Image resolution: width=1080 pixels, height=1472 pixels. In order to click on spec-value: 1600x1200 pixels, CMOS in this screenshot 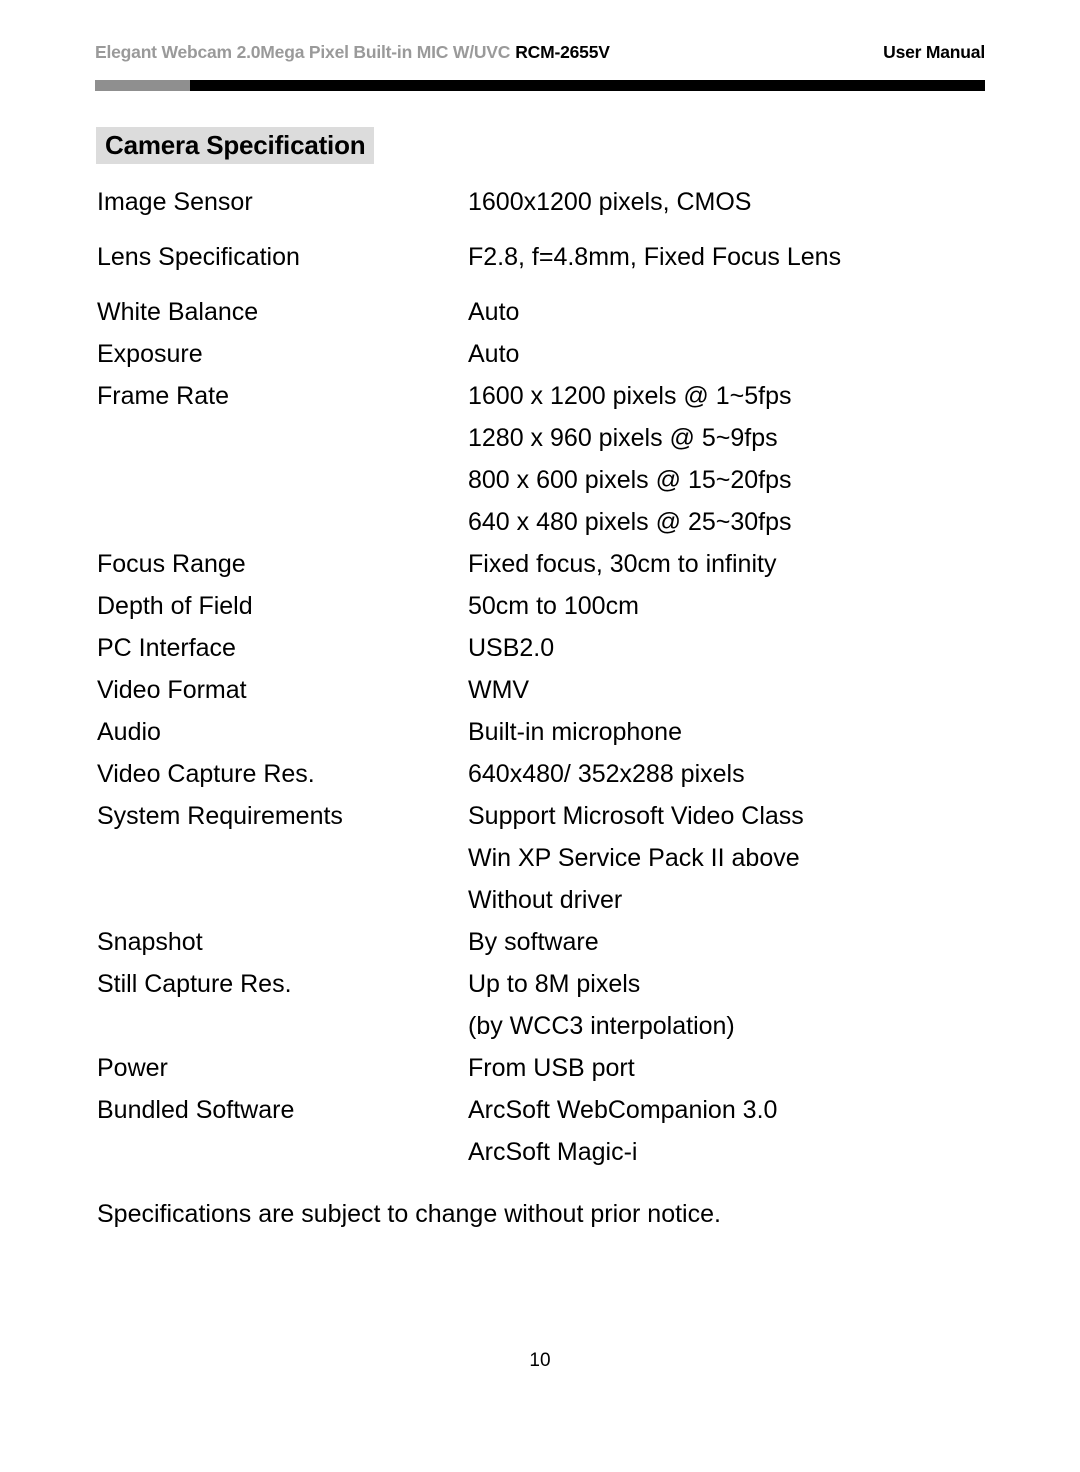, I will do `click(722, 202)`.